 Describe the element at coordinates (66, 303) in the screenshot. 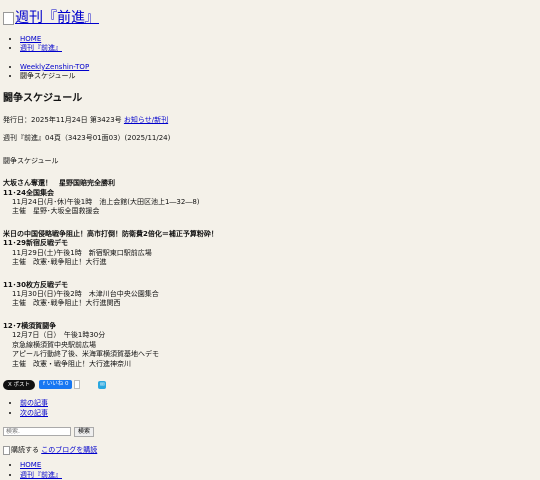

I see `event-detail: 主催 改憲･戦争阻止！大行進関西` at that location.